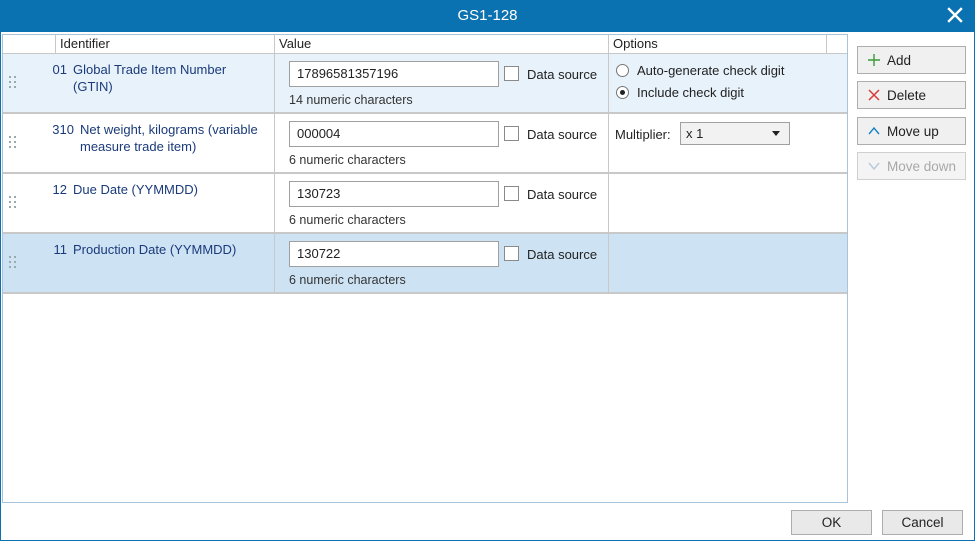 The image size is (975, 541). What do you see at coordinates (441, 44) in the screenshot?
I see `header-value: Value` at bounding box center [441, 44].